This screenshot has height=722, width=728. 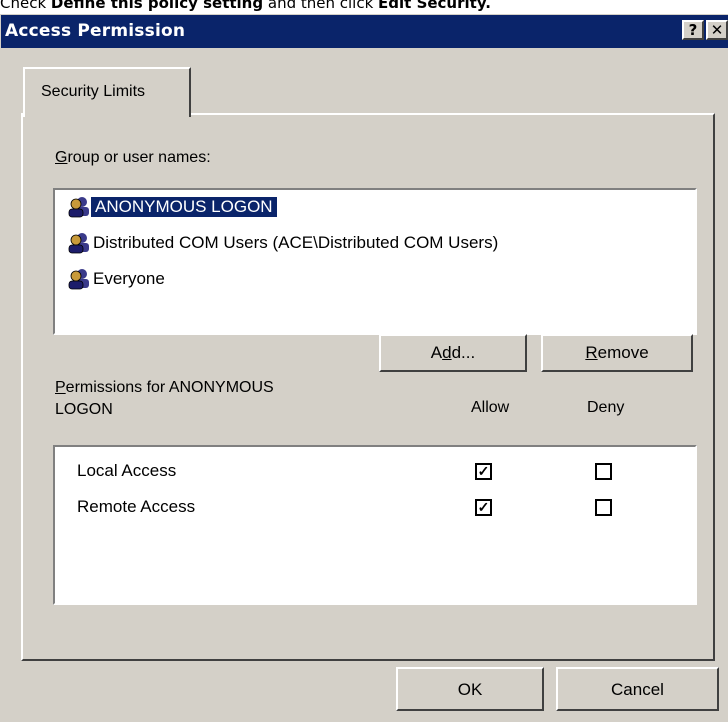 What do you see at coordinates (490, 407) in the screenshot?
I see `allow-header: Allow` at bounding box center [490, 407].